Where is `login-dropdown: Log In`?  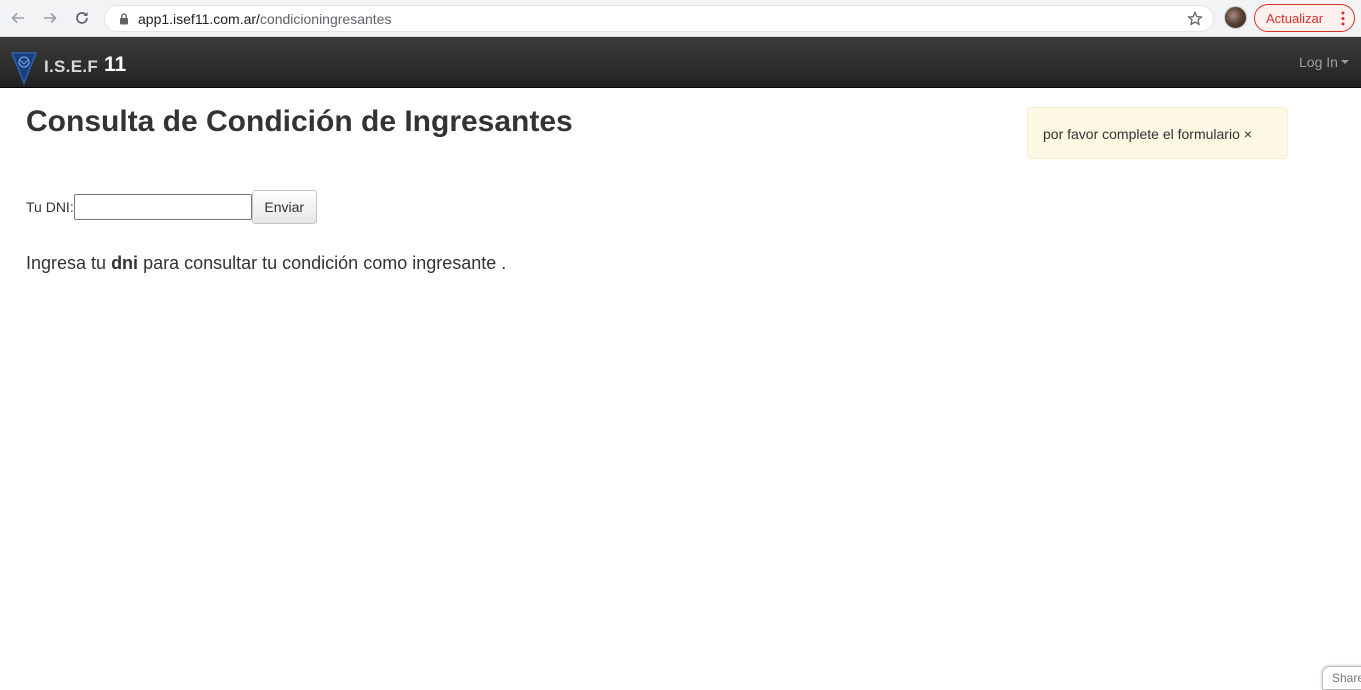 login-dropdown: Log In is located at coordinates (1324, 62).